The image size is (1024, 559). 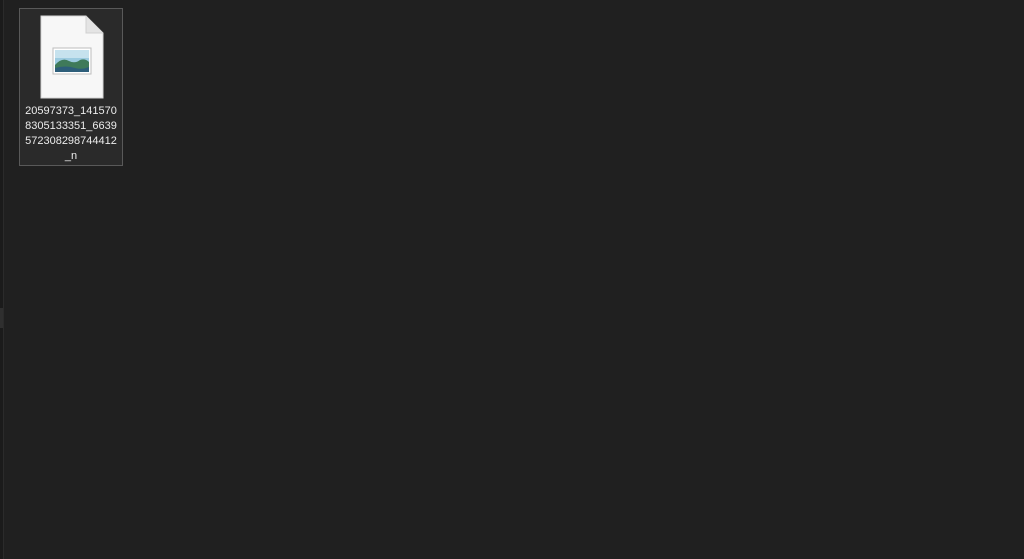 I want to click on pane-splitter-grip, so click(x=1, y=318).